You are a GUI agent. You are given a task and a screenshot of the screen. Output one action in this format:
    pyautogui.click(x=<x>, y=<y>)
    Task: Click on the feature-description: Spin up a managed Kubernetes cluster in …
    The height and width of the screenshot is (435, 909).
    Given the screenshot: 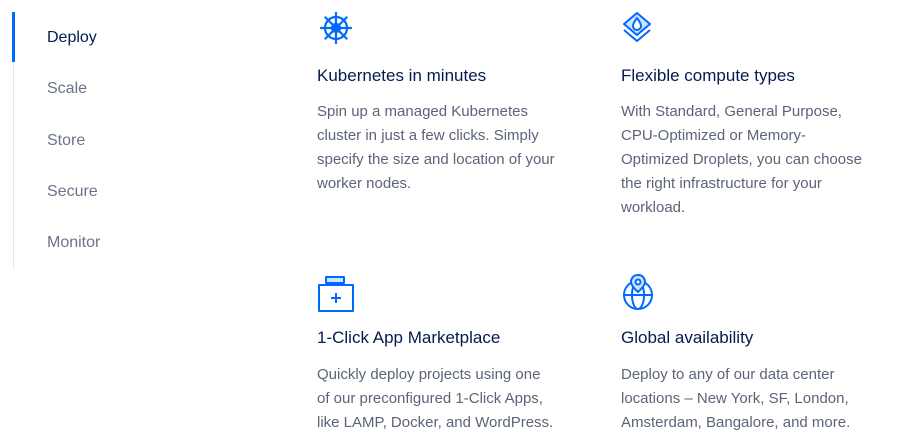 What is the action you would take?
    pyautogui.click(x=463, y=148)
    